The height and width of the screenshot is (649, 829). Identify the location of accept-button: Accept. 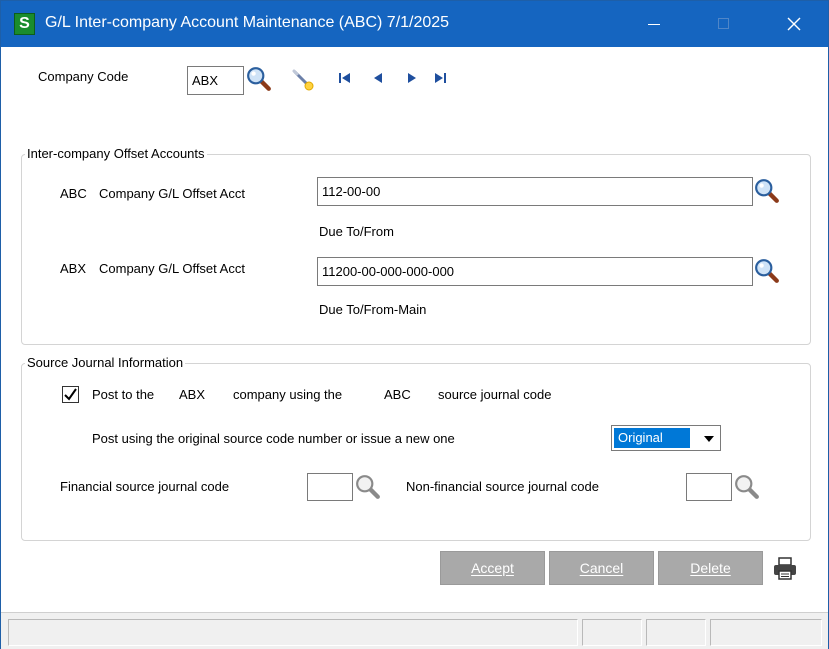
(492, 568).